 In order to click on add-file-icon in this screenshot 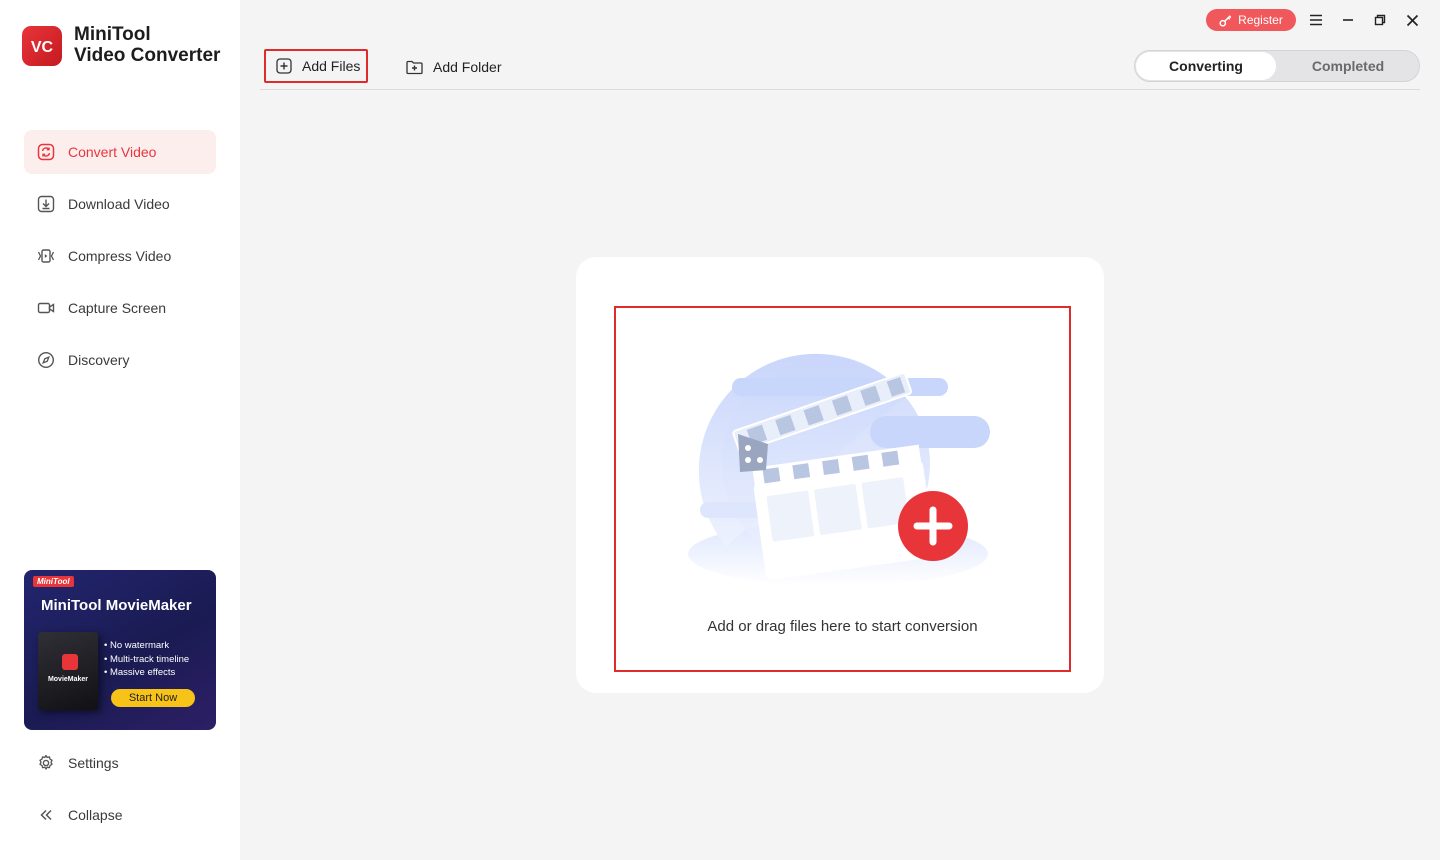, I will do `click(284, 66)`.